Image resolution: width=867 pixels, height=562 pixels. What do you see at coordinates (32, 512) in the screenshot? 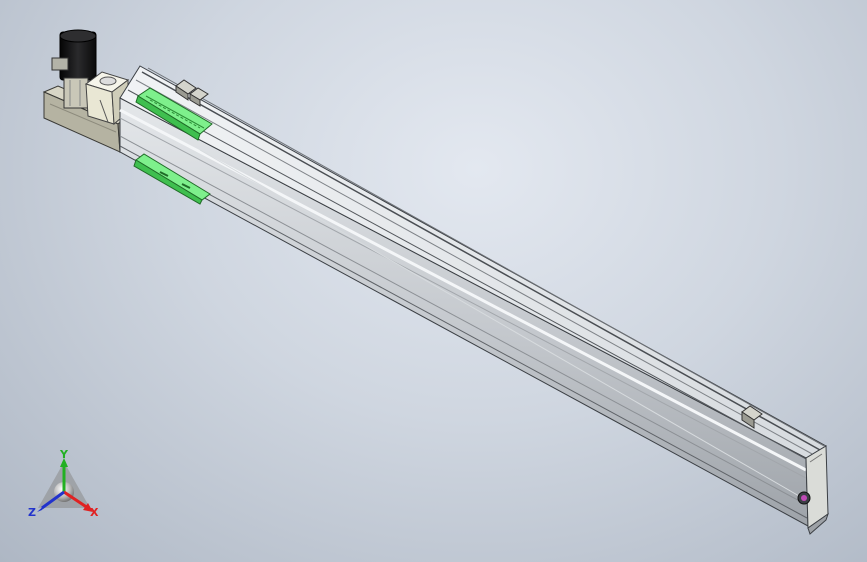
I see `z-axis-label: Z` at bounding box center [32, 512].